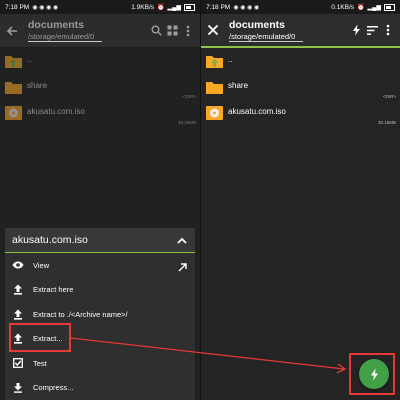 The height and width of the screenshot is (400, 400). Describe the element at coordinates (182, 240) in the screenshot. I see `collapse-chevron-icon` at that location.